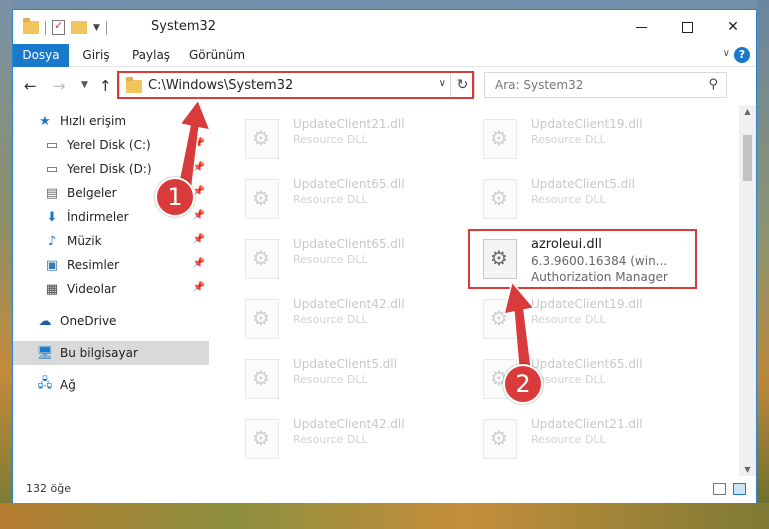 Image resolution: width=769 pixels, height=529 pixels. Describe the element at coordinates (747, 111) in the screenshot. I see `scroll-up-icon: ▲` at that location.